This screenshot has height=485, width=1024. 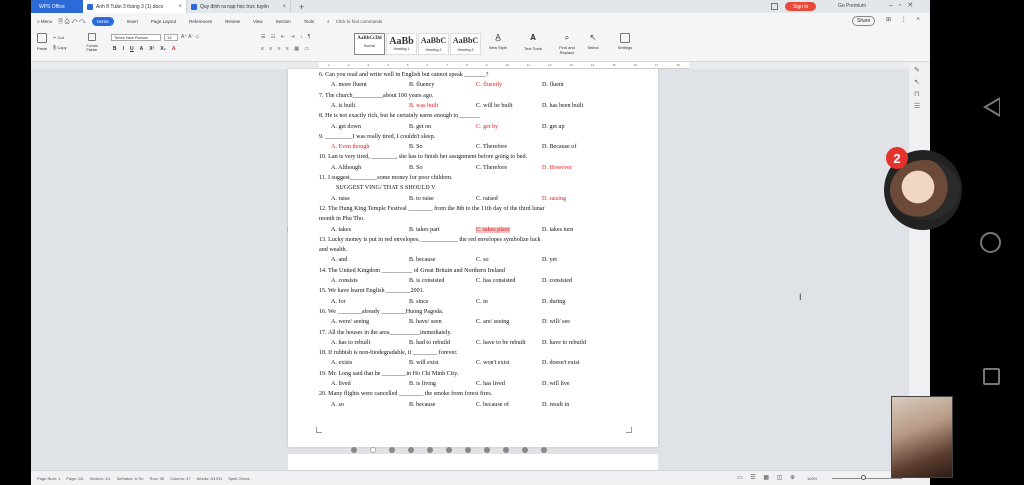 What do you see at coordinates (801, 6) in the screenshot?
I see `sign-in-button: Sign in` at bounding box center [801, 6].